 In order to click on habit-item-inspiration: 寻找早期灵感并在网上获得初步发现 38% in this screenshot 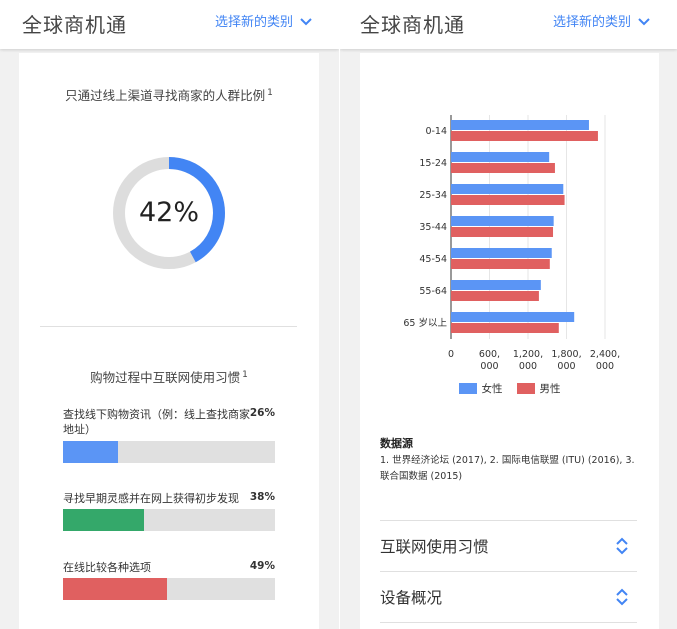, I will do `click(169, 511)`.